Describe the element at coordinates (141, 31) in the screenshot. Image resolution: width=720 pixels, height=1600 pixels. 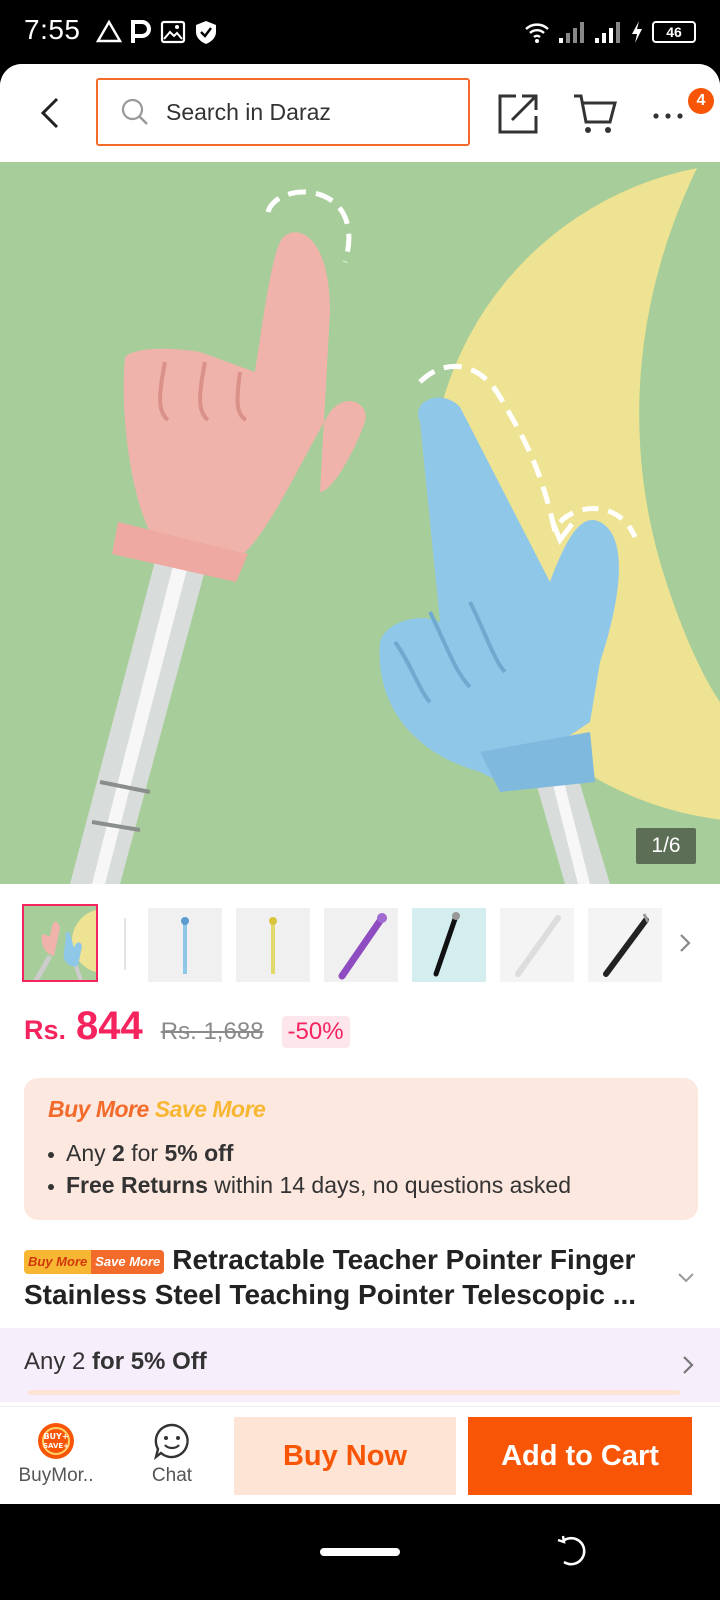
I see `parking-p-icon` at that location.